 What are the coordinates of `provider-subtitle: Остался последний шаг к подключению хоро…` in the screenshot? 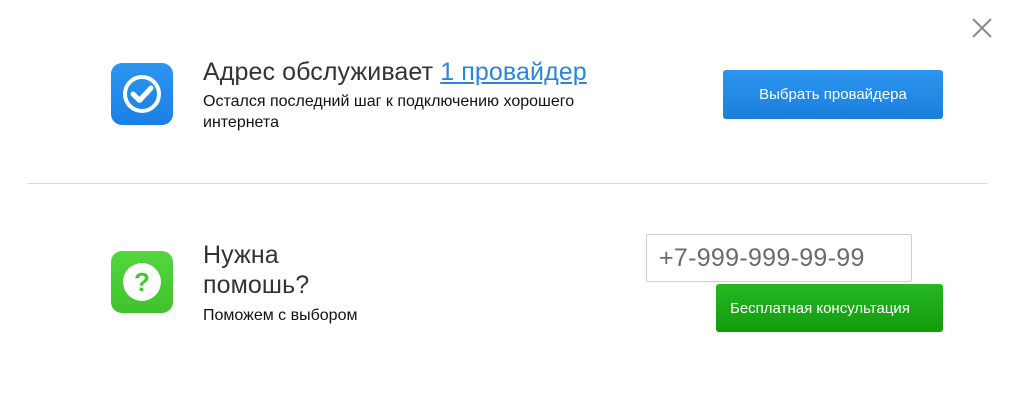 It's located at (389, 112).